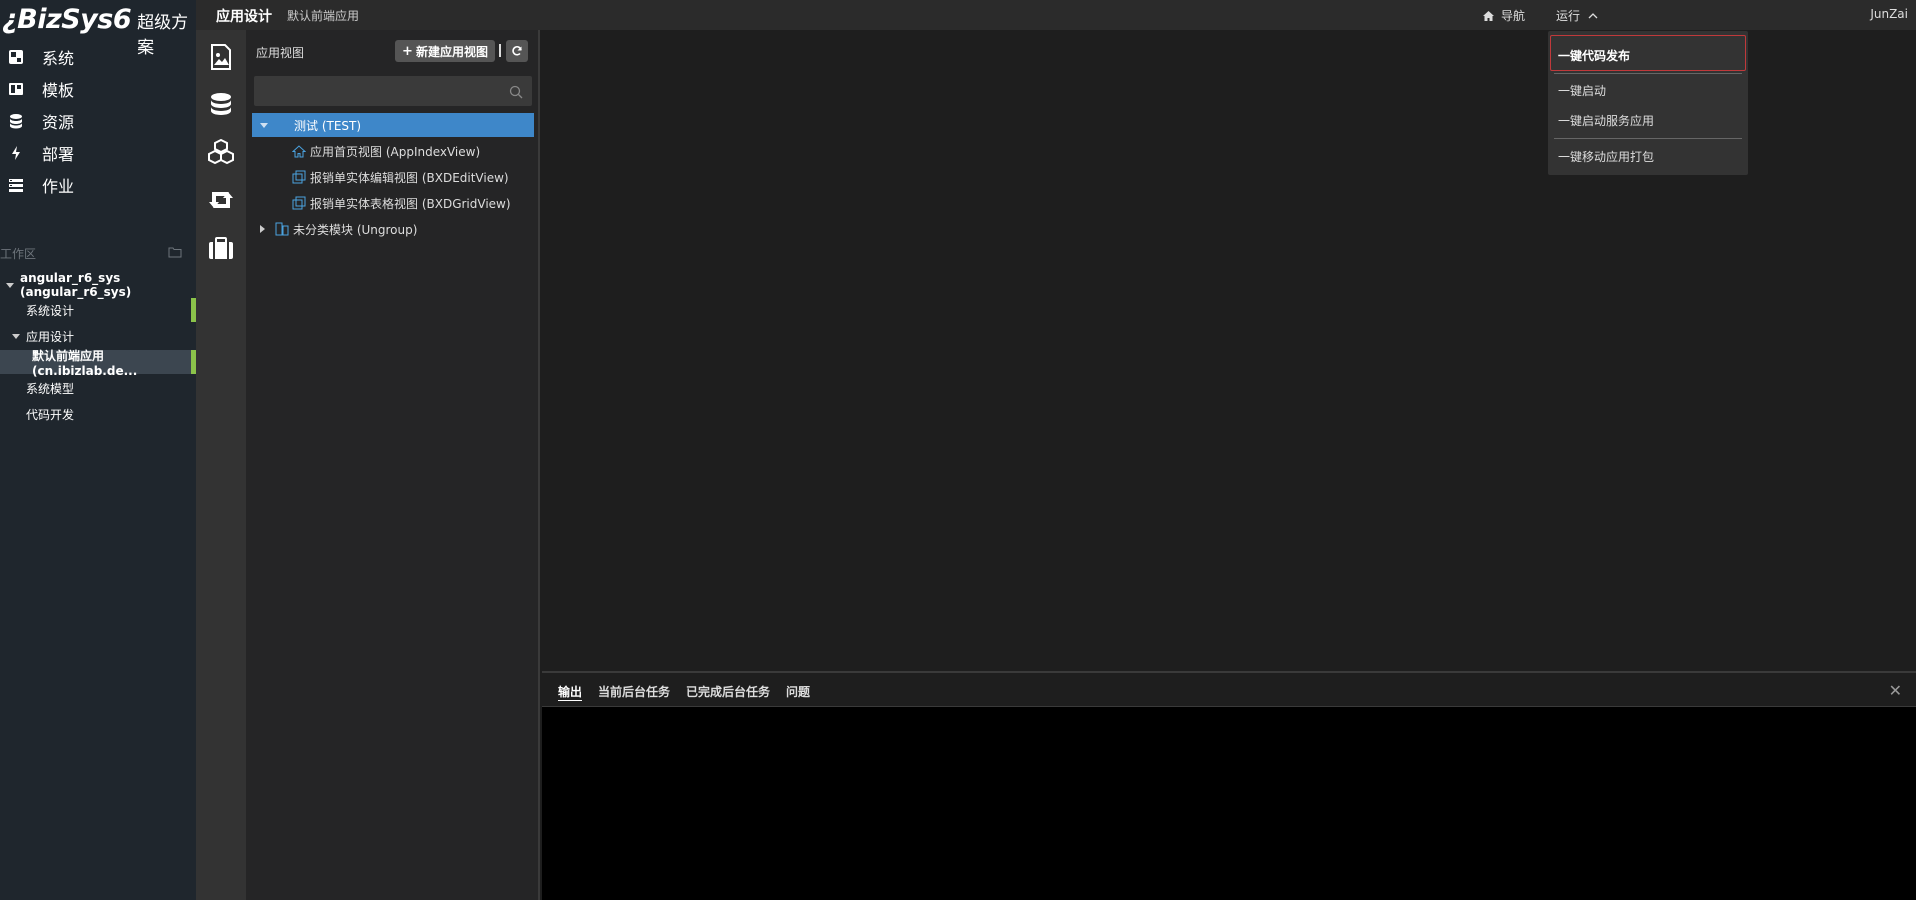  I want to click on image-icon, so click(221, 57).